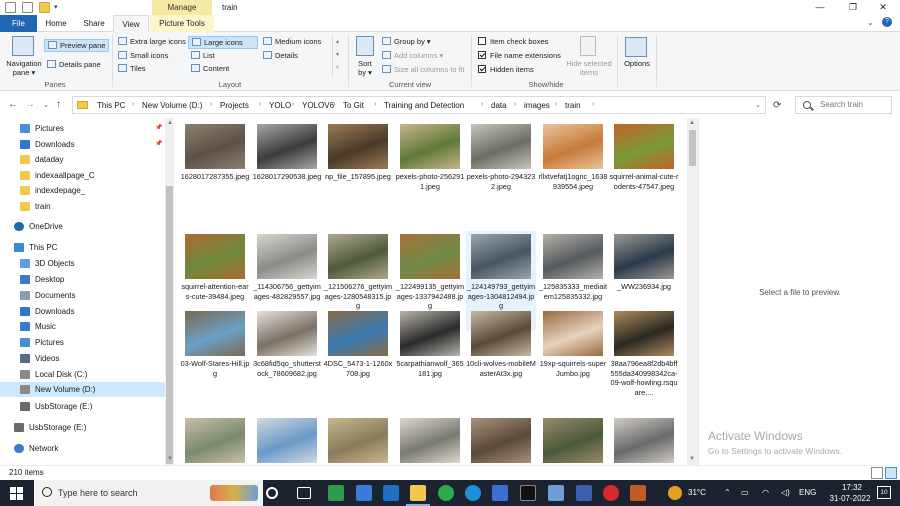  I want to click on help-icon: ?, so click(887, 22).